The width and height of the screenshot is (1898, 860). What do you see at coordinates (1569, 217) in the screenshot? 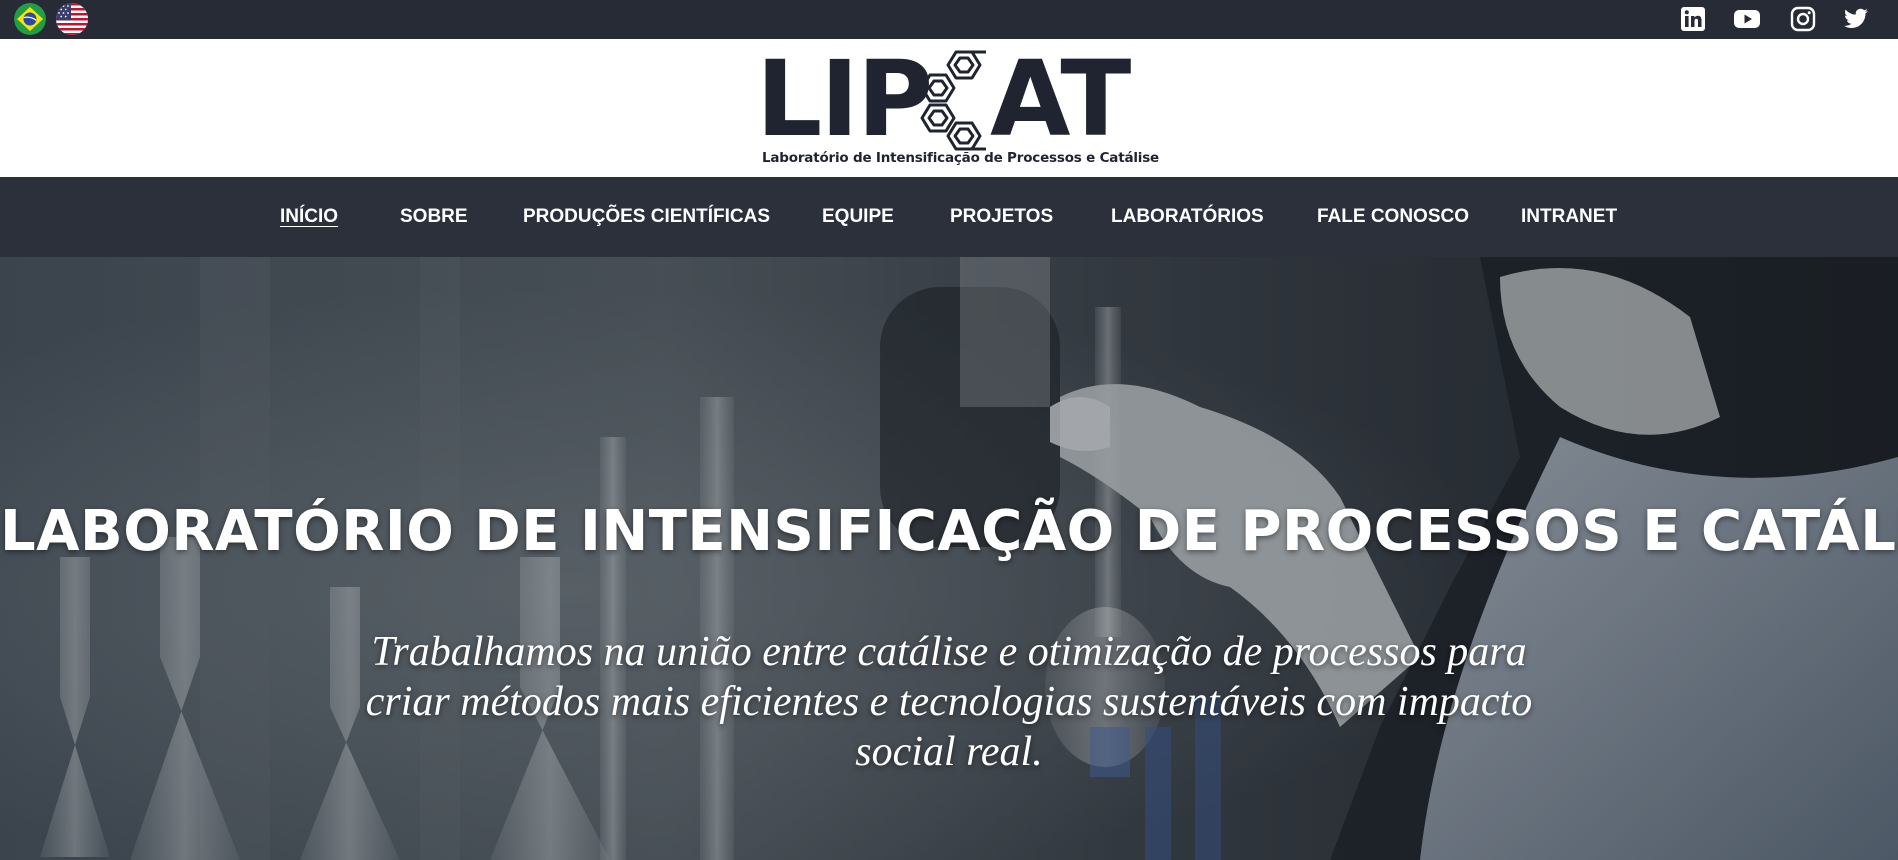
I see `nav-item-intranet: INTRANET` at bounding box center [1569, 217].